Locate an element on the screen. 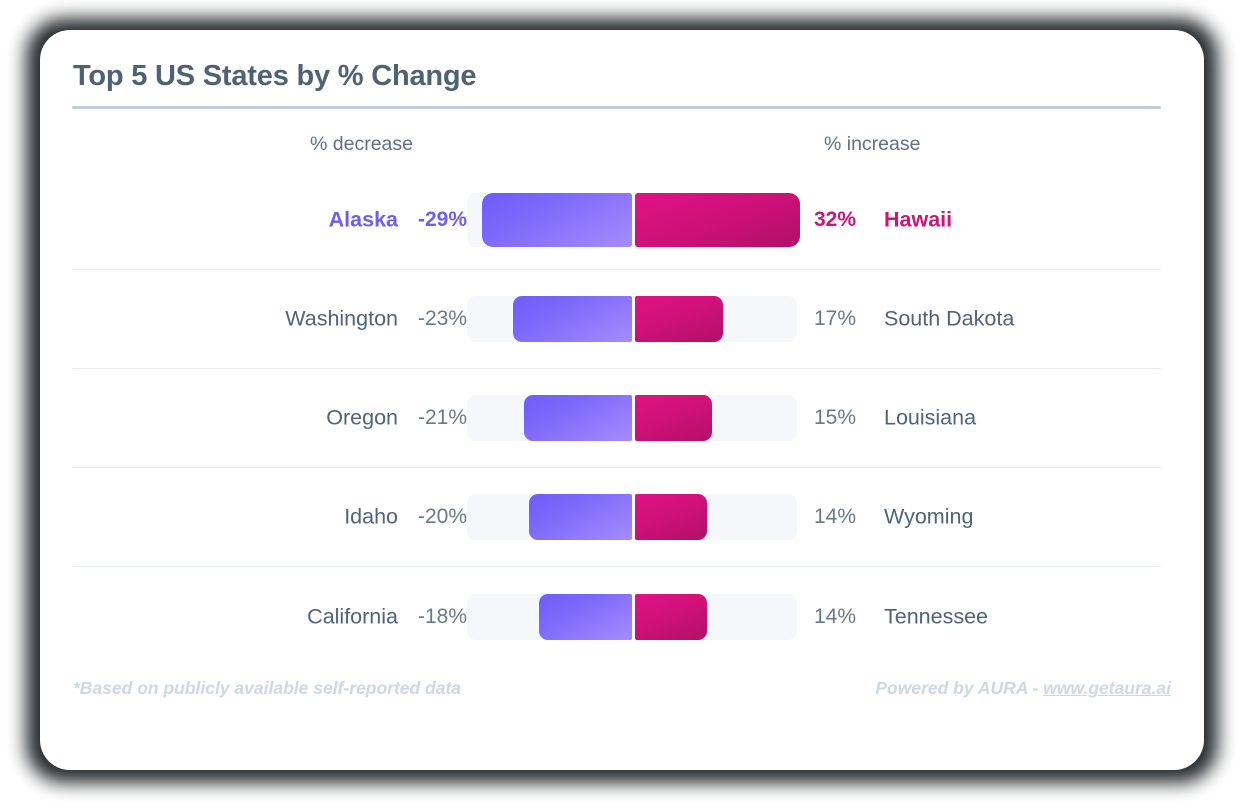  column-header-decrease: % decrease is located at coordinates (361, 144).